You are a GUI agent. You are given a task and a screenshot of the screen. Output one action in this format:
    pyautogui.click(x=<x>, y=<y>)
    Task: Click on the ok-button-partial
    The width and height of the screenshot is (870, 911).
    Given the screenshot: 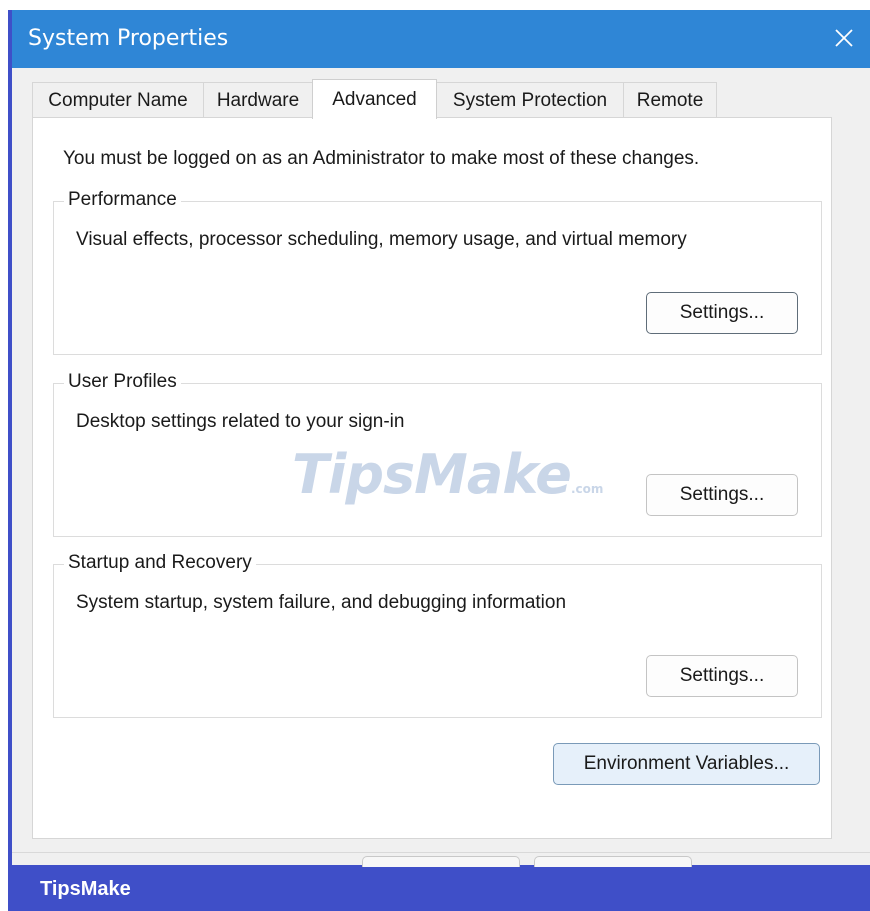 What is the action you would take?
    pyautogui.click(x=441, y=861)
    